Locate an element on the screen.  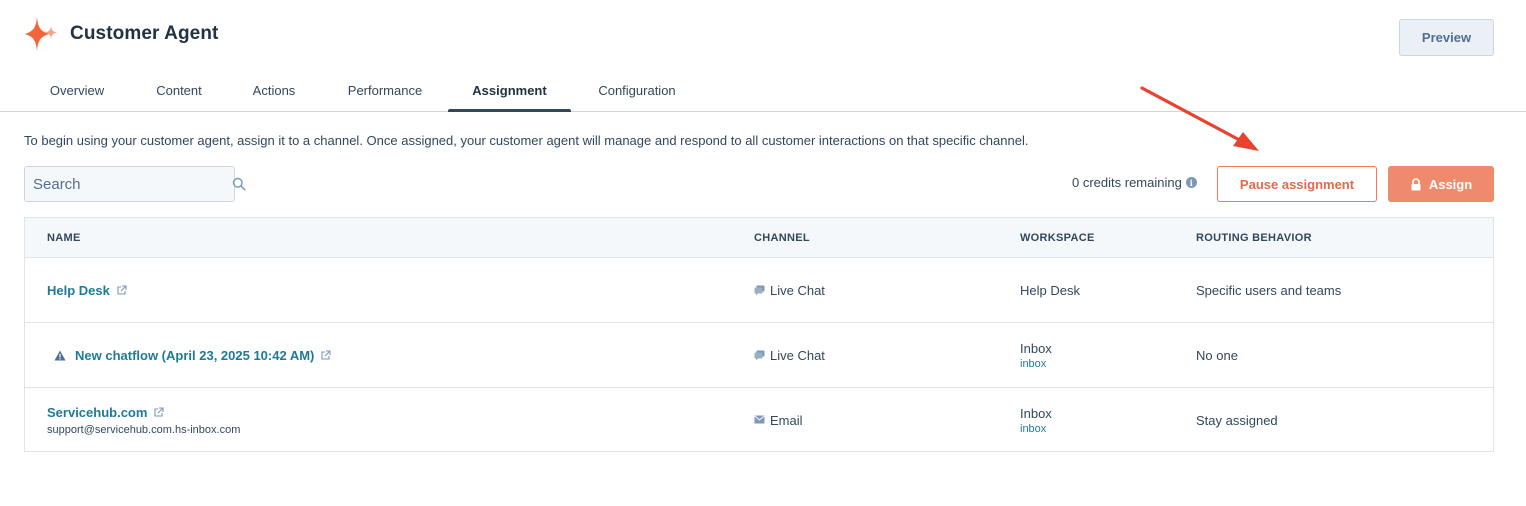
column-header-channel: CHANNEL is located at coordinates (782, 238).